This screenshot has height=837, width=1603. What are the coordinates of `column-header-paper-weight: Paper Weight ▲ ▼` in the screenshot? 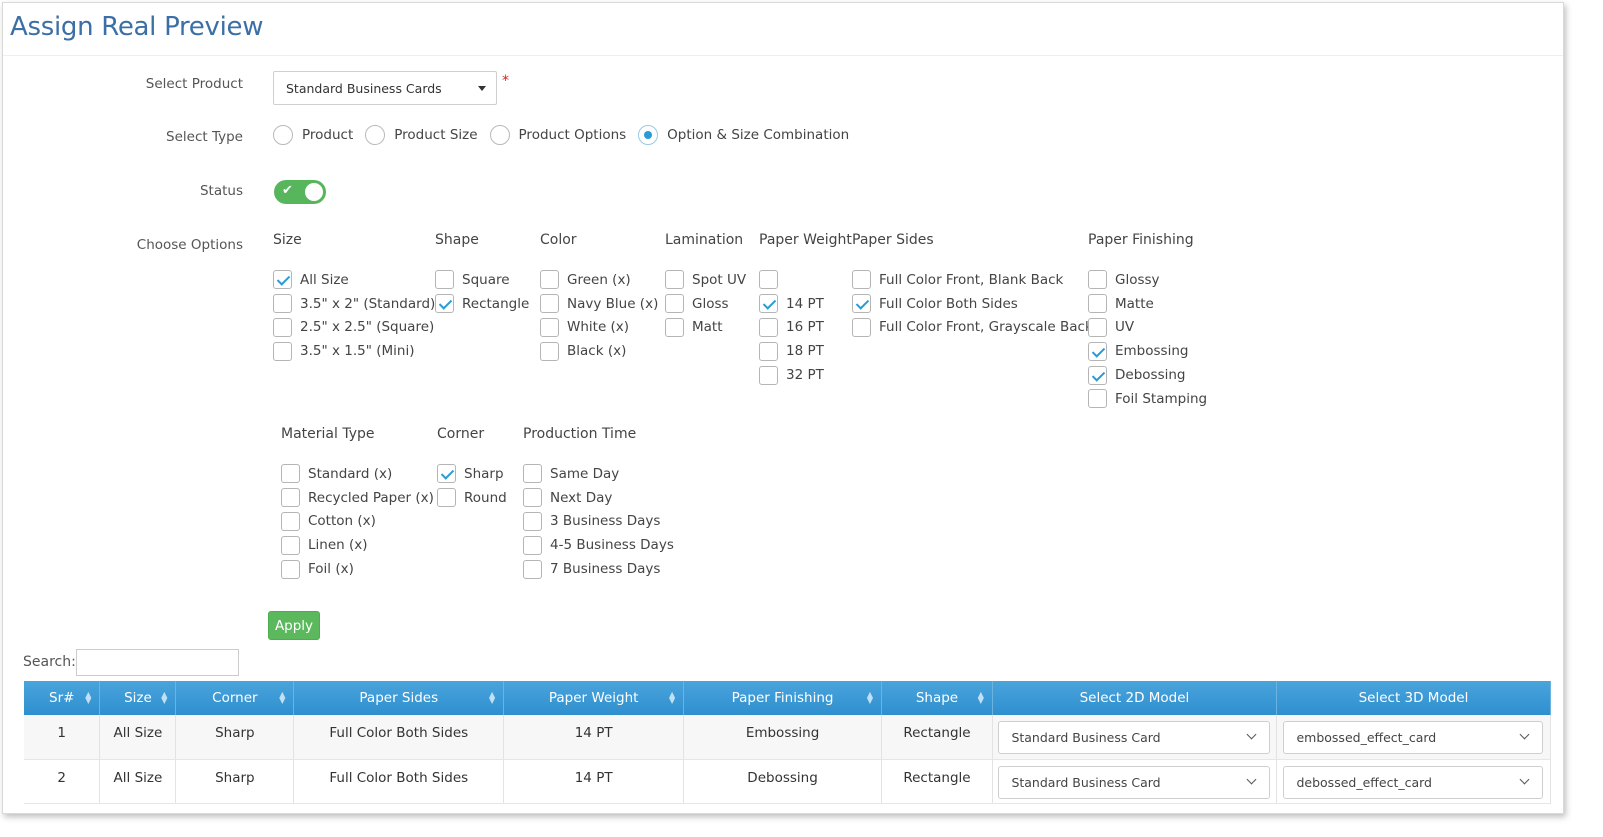 It's located at (594, 698).